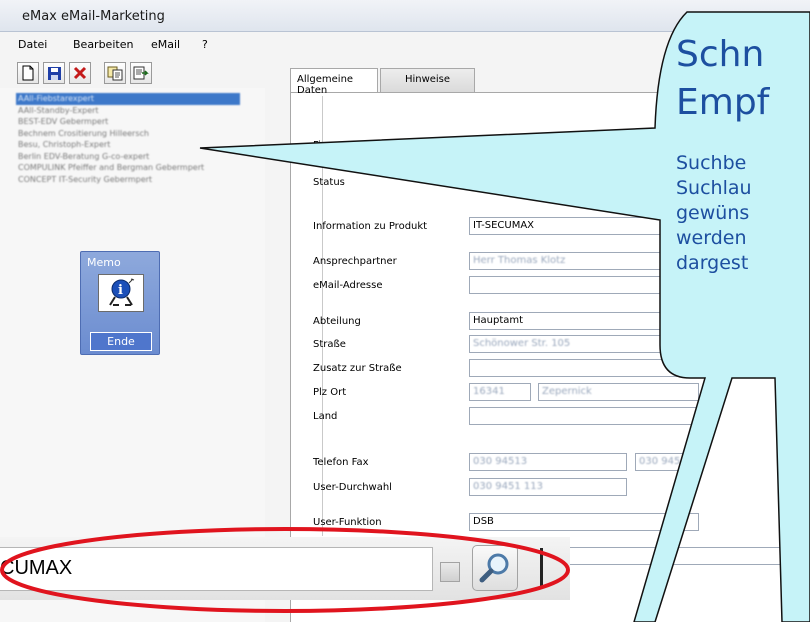  I want to click on fax-value: 030 94513, so click(666, 461).